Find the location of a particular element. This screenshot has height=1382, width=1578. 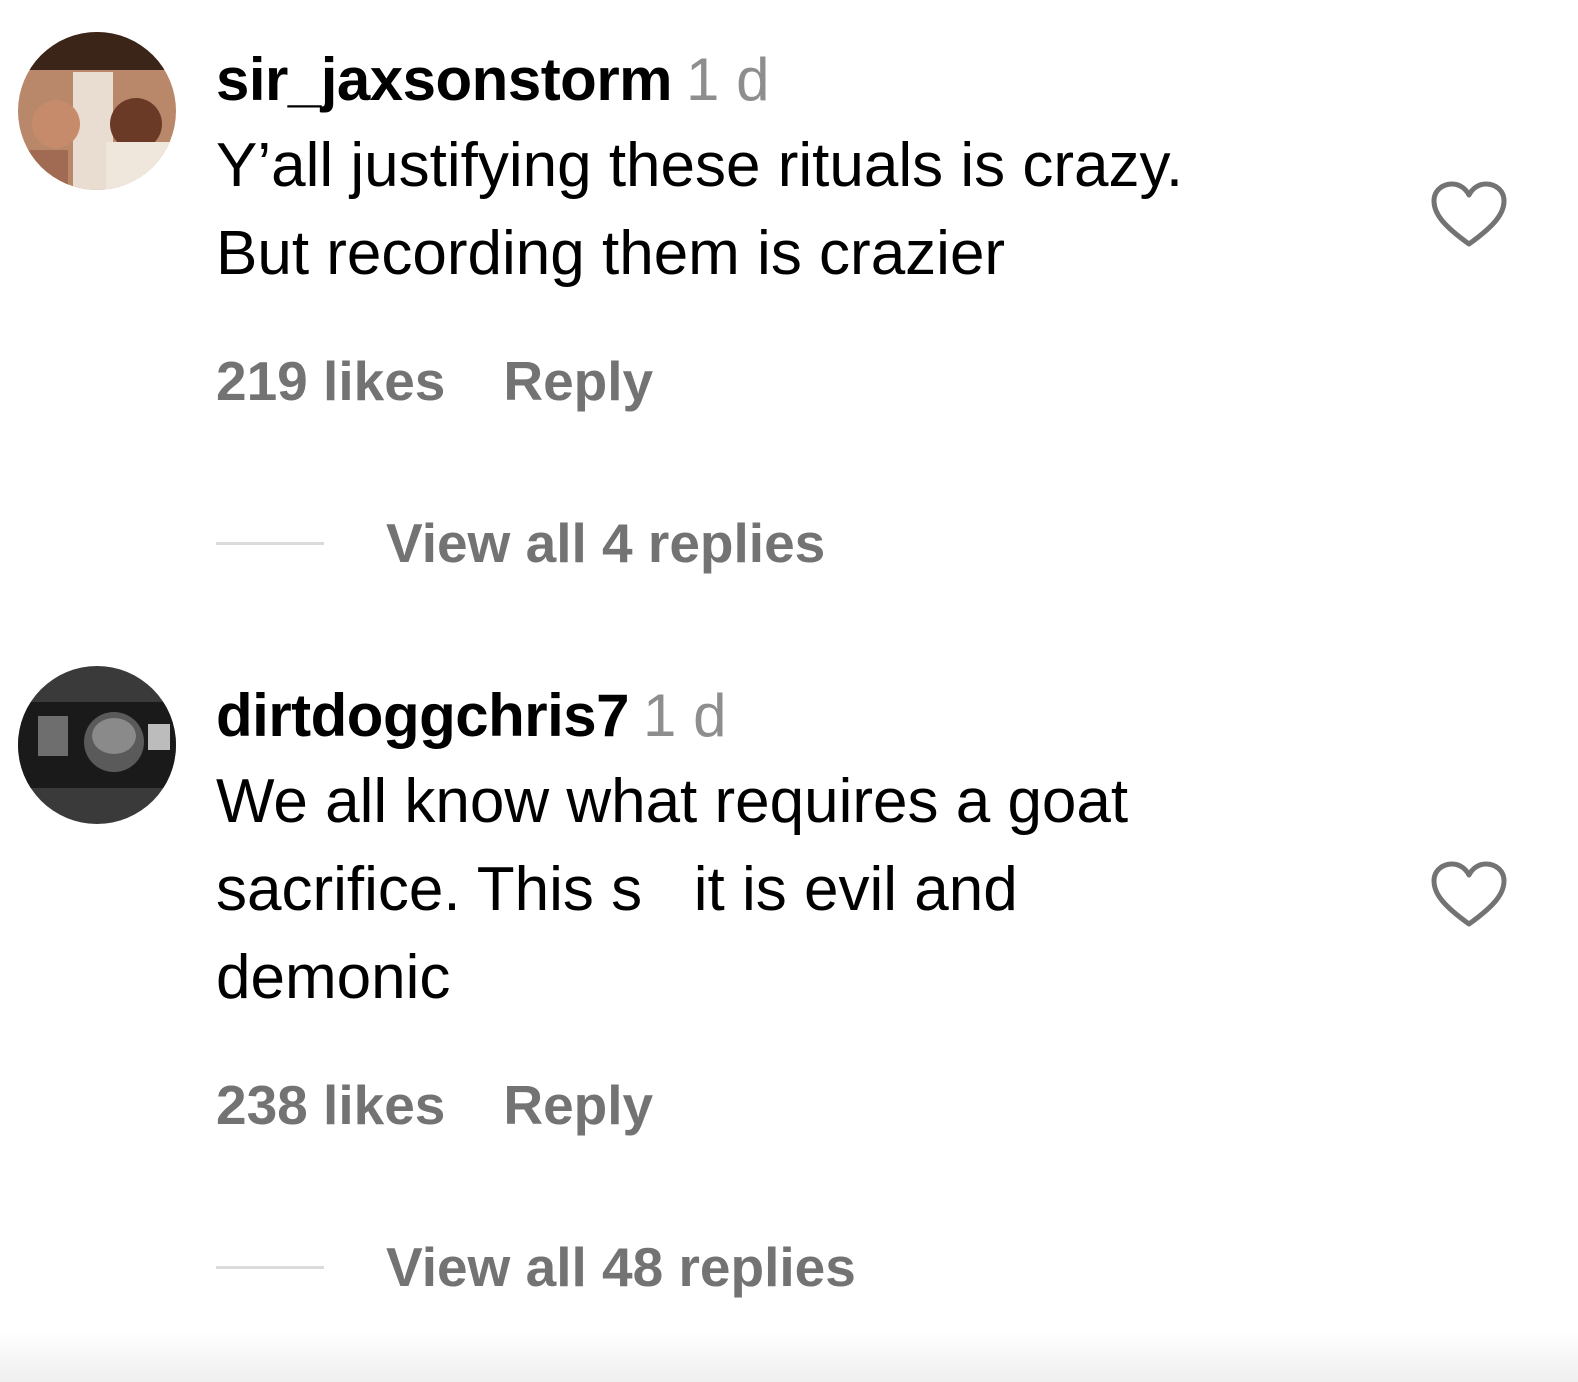

view-replies-button: View all 48 replies is located at coordinates (536, 1267).